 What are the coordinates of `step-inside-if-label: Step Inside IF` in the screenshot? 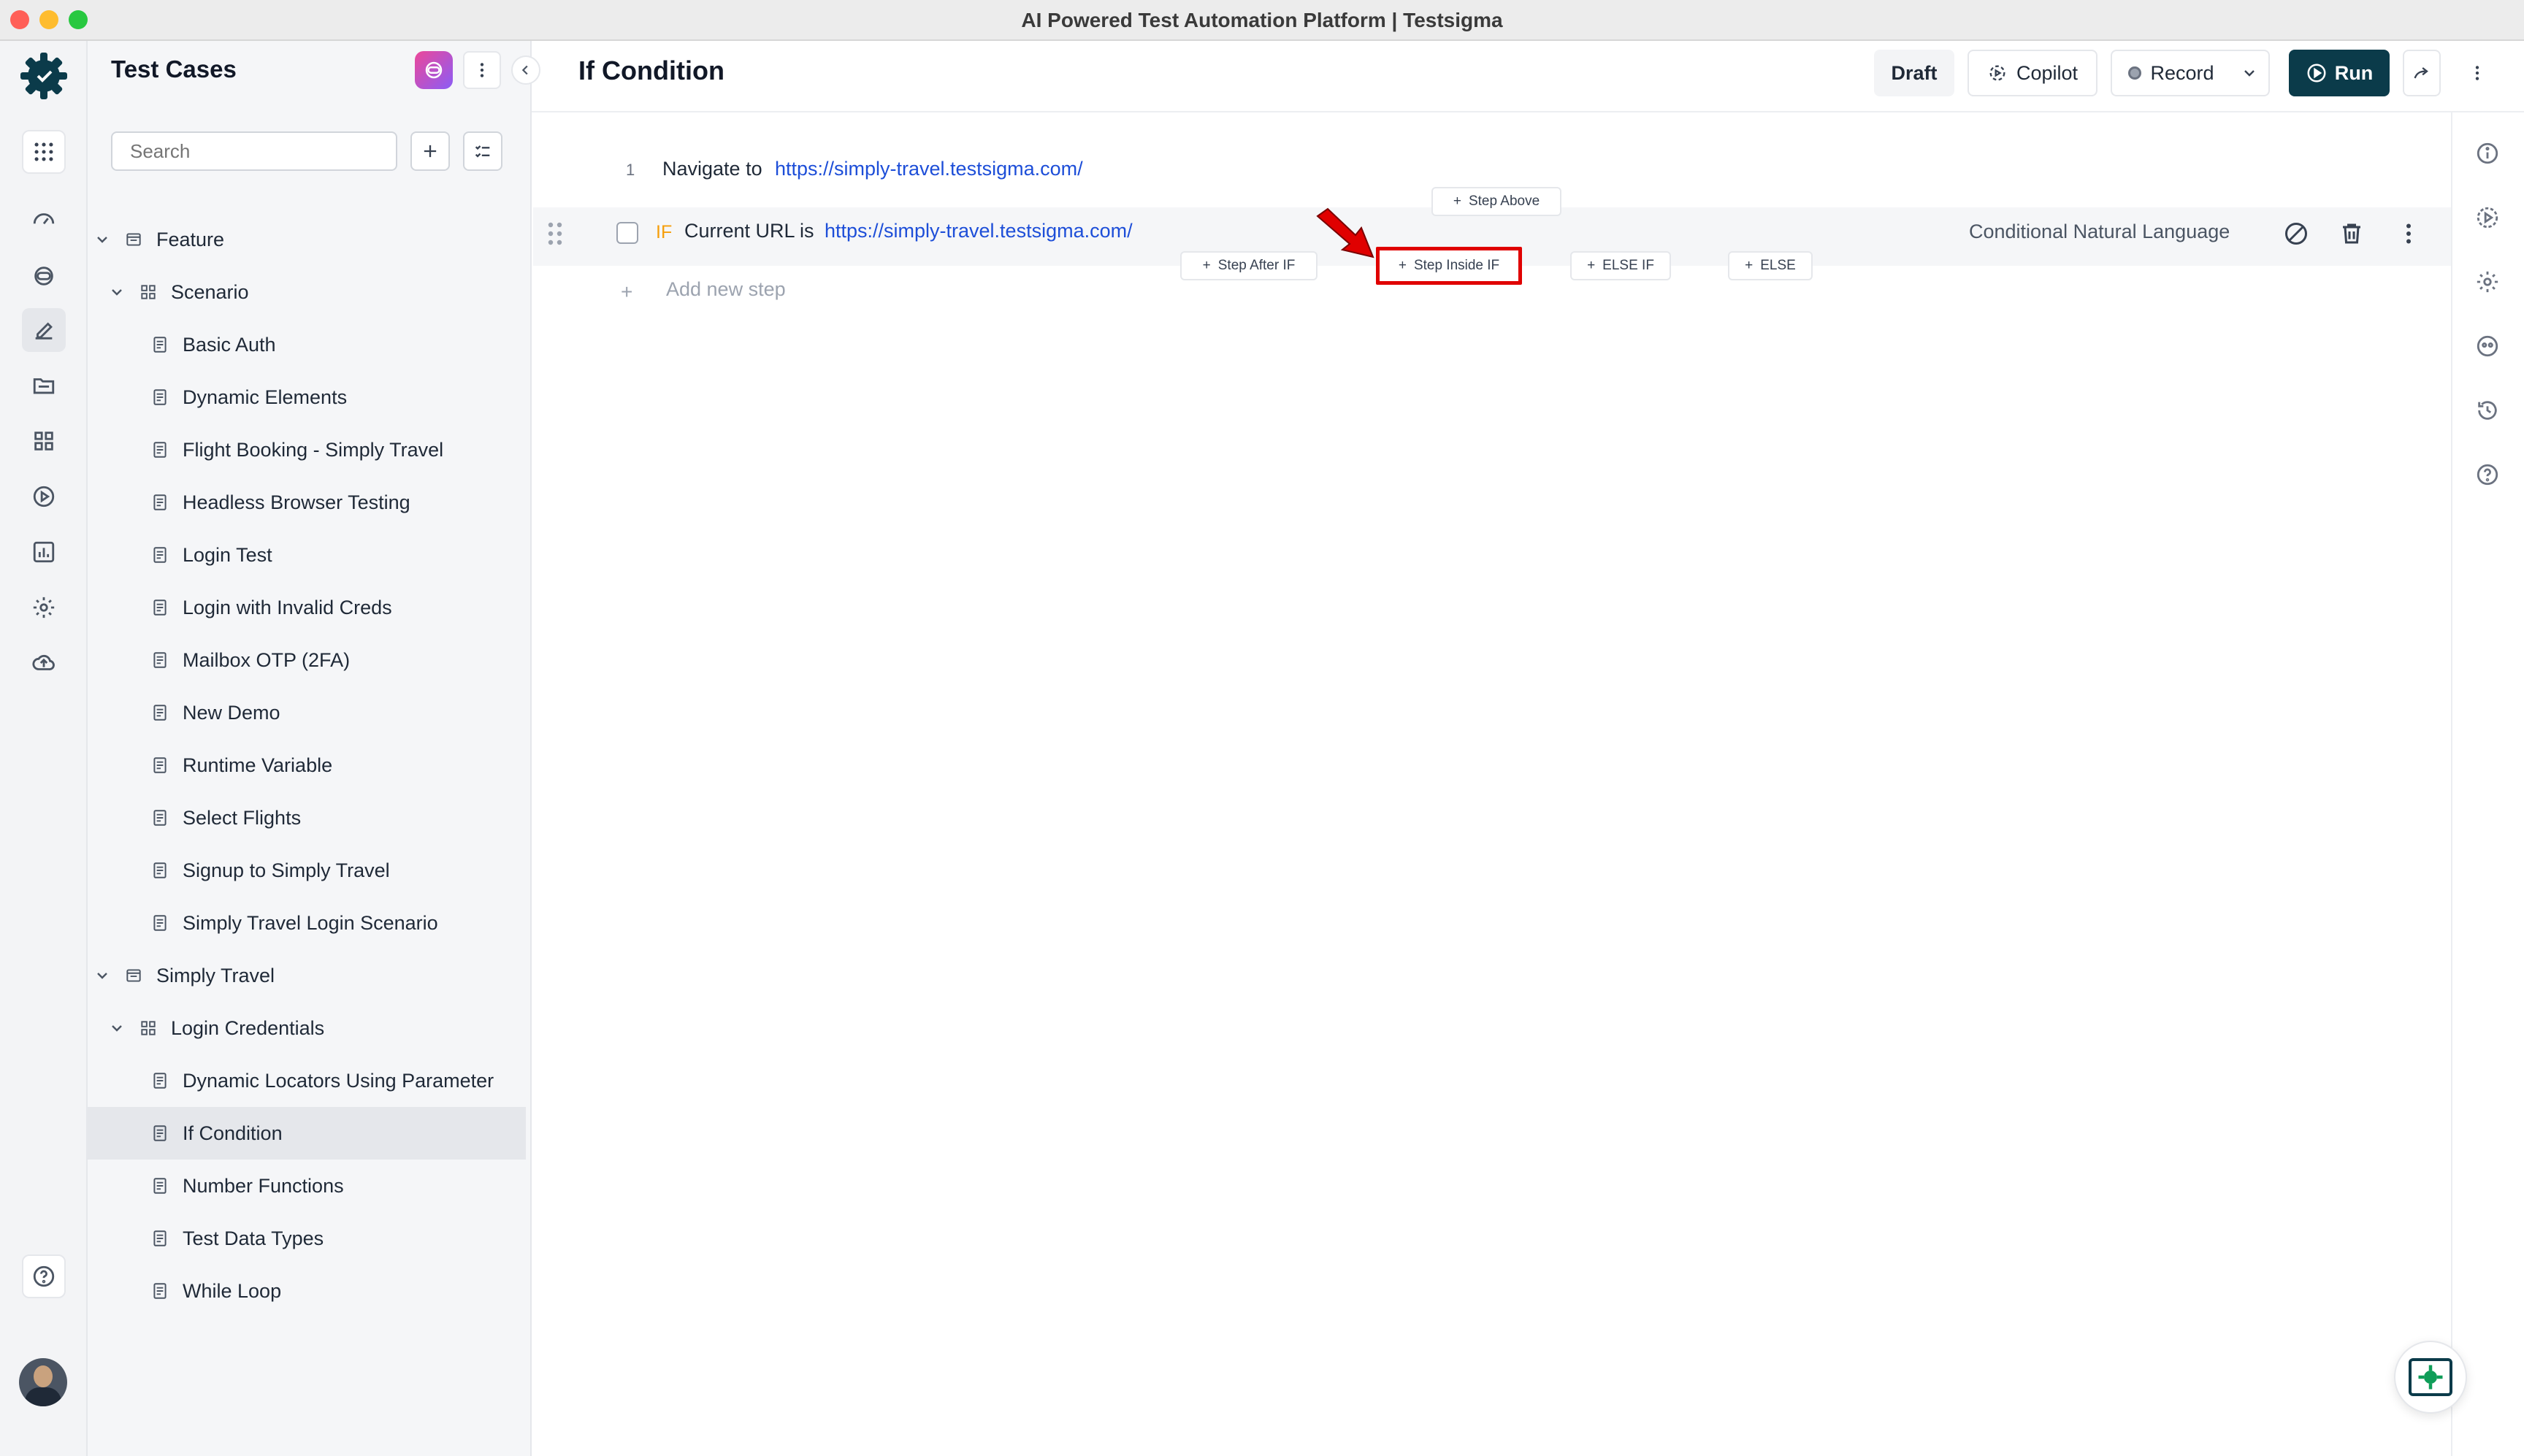 It's located at (1456, 265).